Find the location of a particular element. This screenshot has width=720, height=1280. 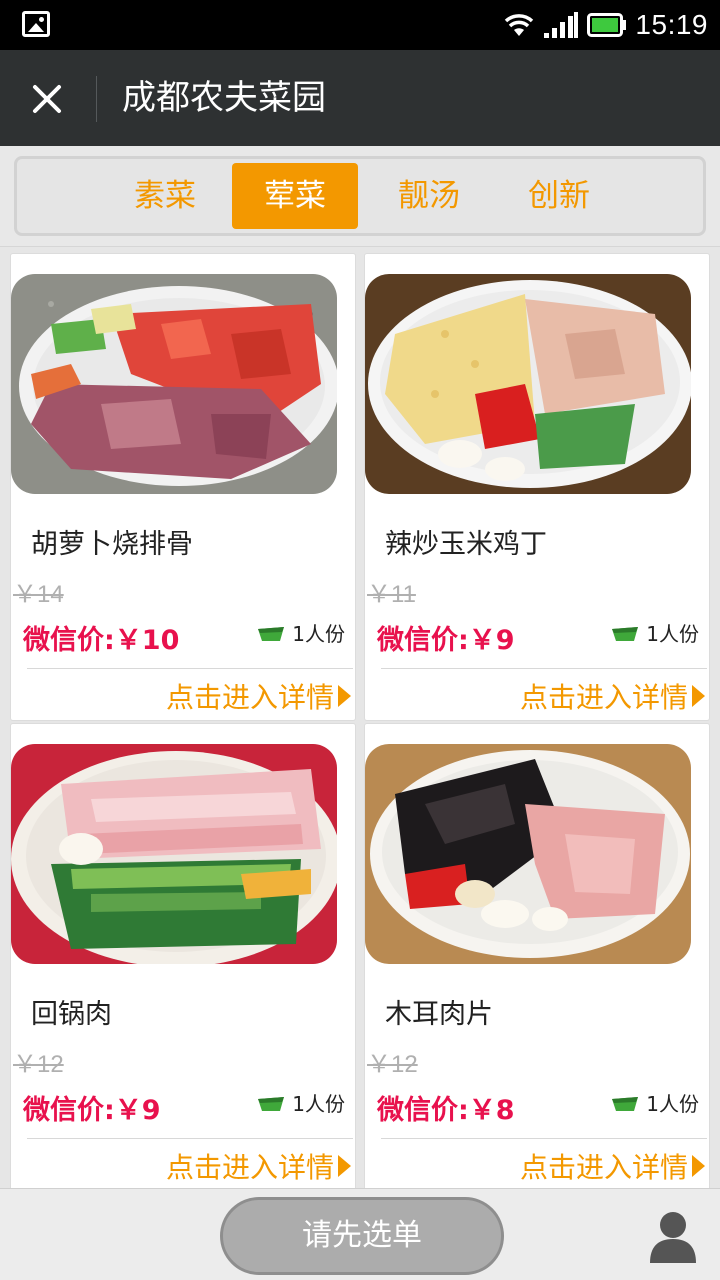

title-divider is located at coordinates (96, 99).